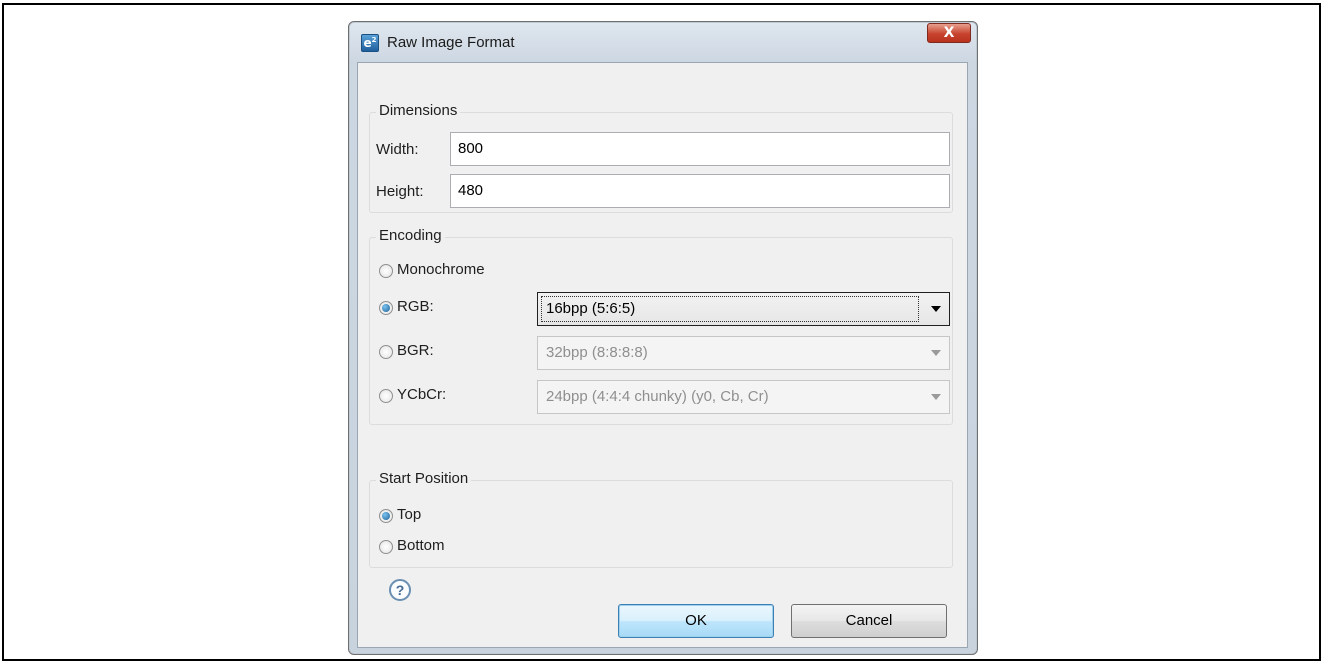  What do you see at coordinates (400, 590) in the screenshot?
I see `help-icon: ?` at bounding box center [400, 590].